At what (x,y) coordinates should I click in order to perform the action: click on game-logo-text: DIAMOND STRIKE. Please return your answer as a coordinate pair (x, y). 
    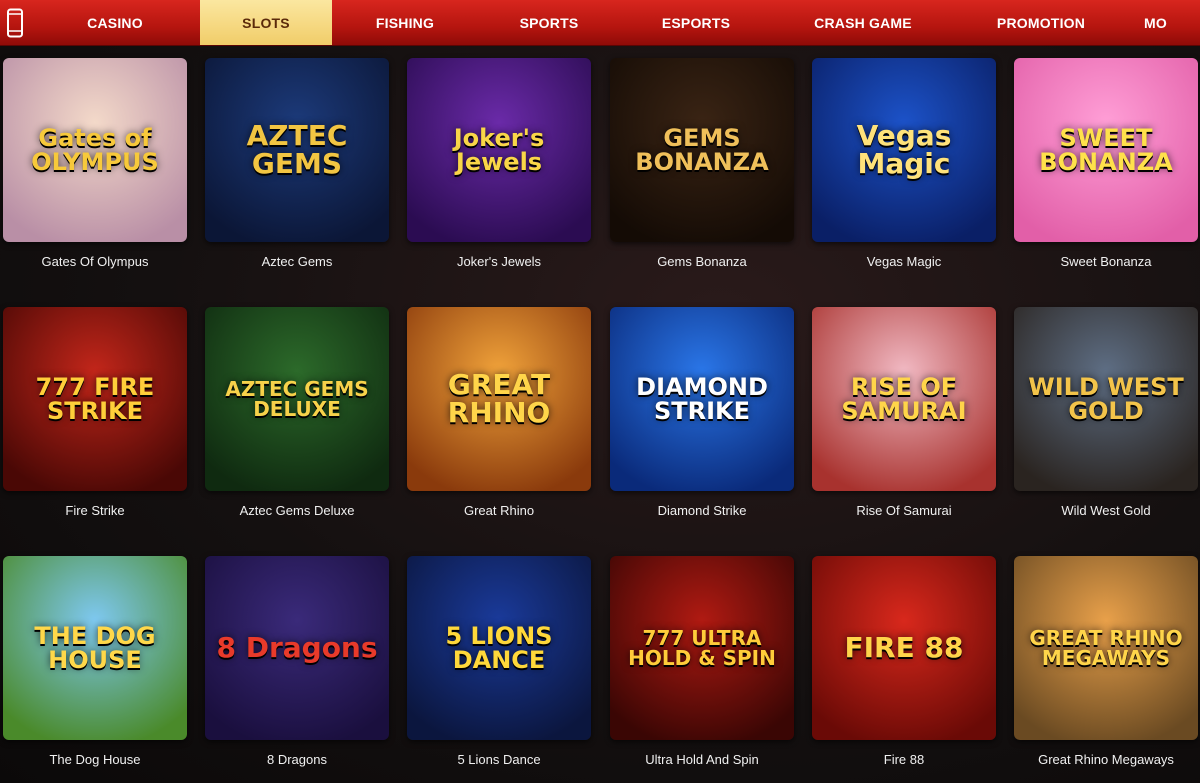
    Looking at the image, I should click on (702, 399).